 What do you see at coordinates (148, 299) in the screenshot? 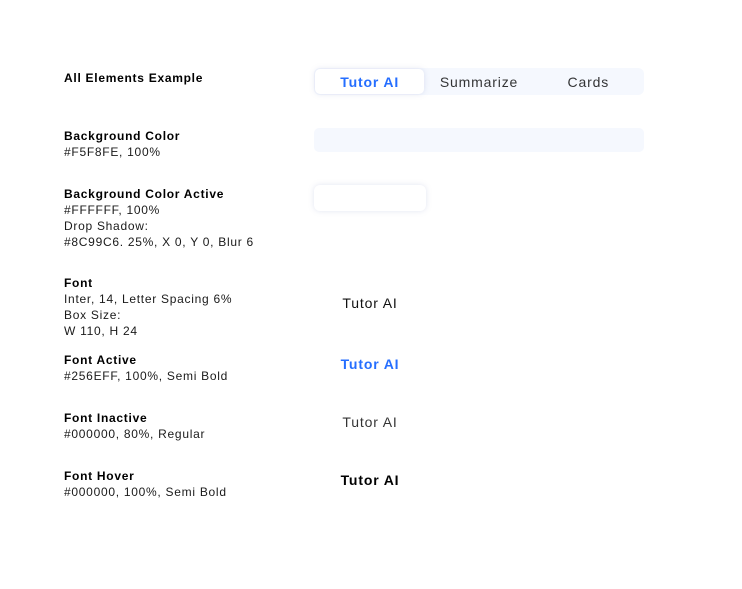
I see `font-value: Inter, 14, Letter Spacing 6%` at bounding box center [148, 299].